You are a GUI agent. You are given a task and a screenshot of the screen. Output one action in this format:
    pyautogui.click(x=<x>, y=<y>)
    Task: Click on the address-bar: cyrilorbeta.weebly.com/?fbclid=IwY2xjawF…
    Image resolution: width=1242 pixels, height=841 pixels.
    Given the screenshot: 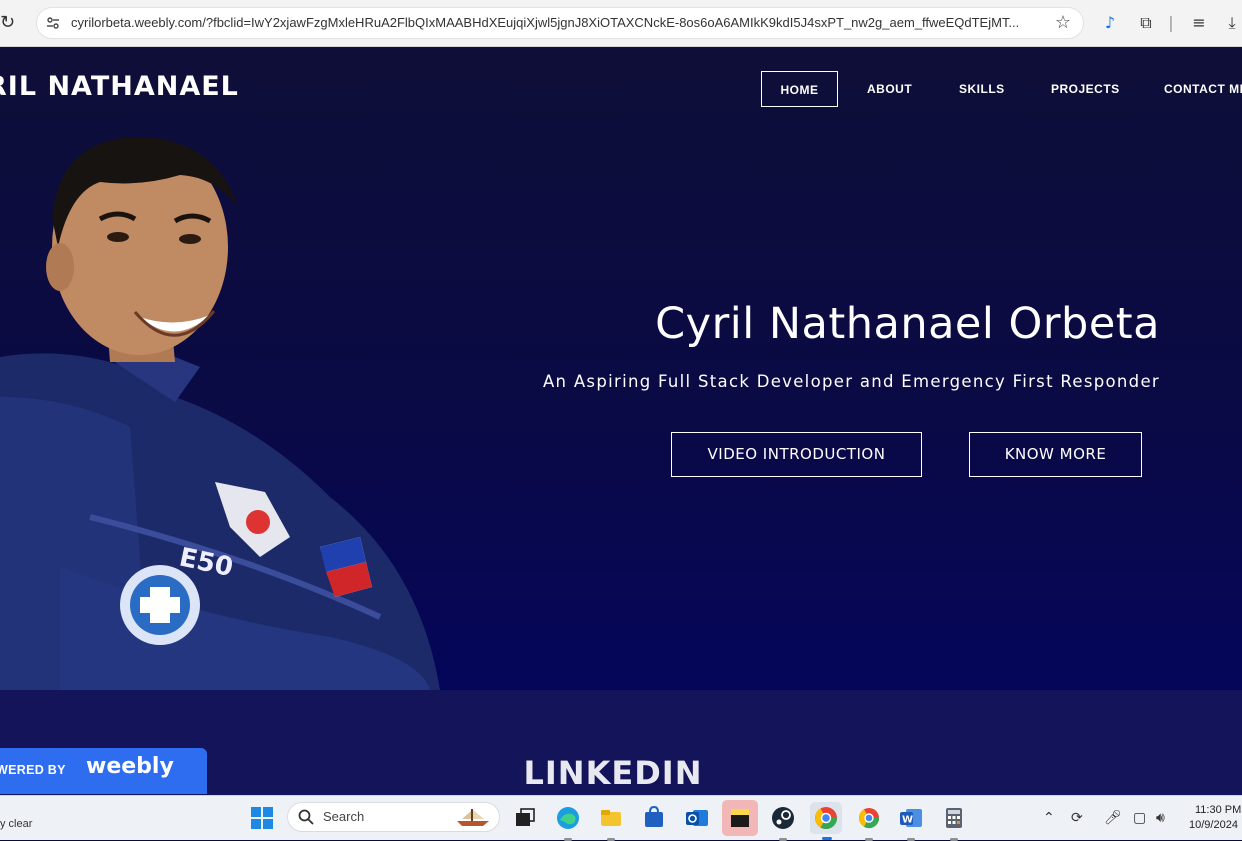 What is the action you would take?
    pyautogui.click(x=560, y=23)
    